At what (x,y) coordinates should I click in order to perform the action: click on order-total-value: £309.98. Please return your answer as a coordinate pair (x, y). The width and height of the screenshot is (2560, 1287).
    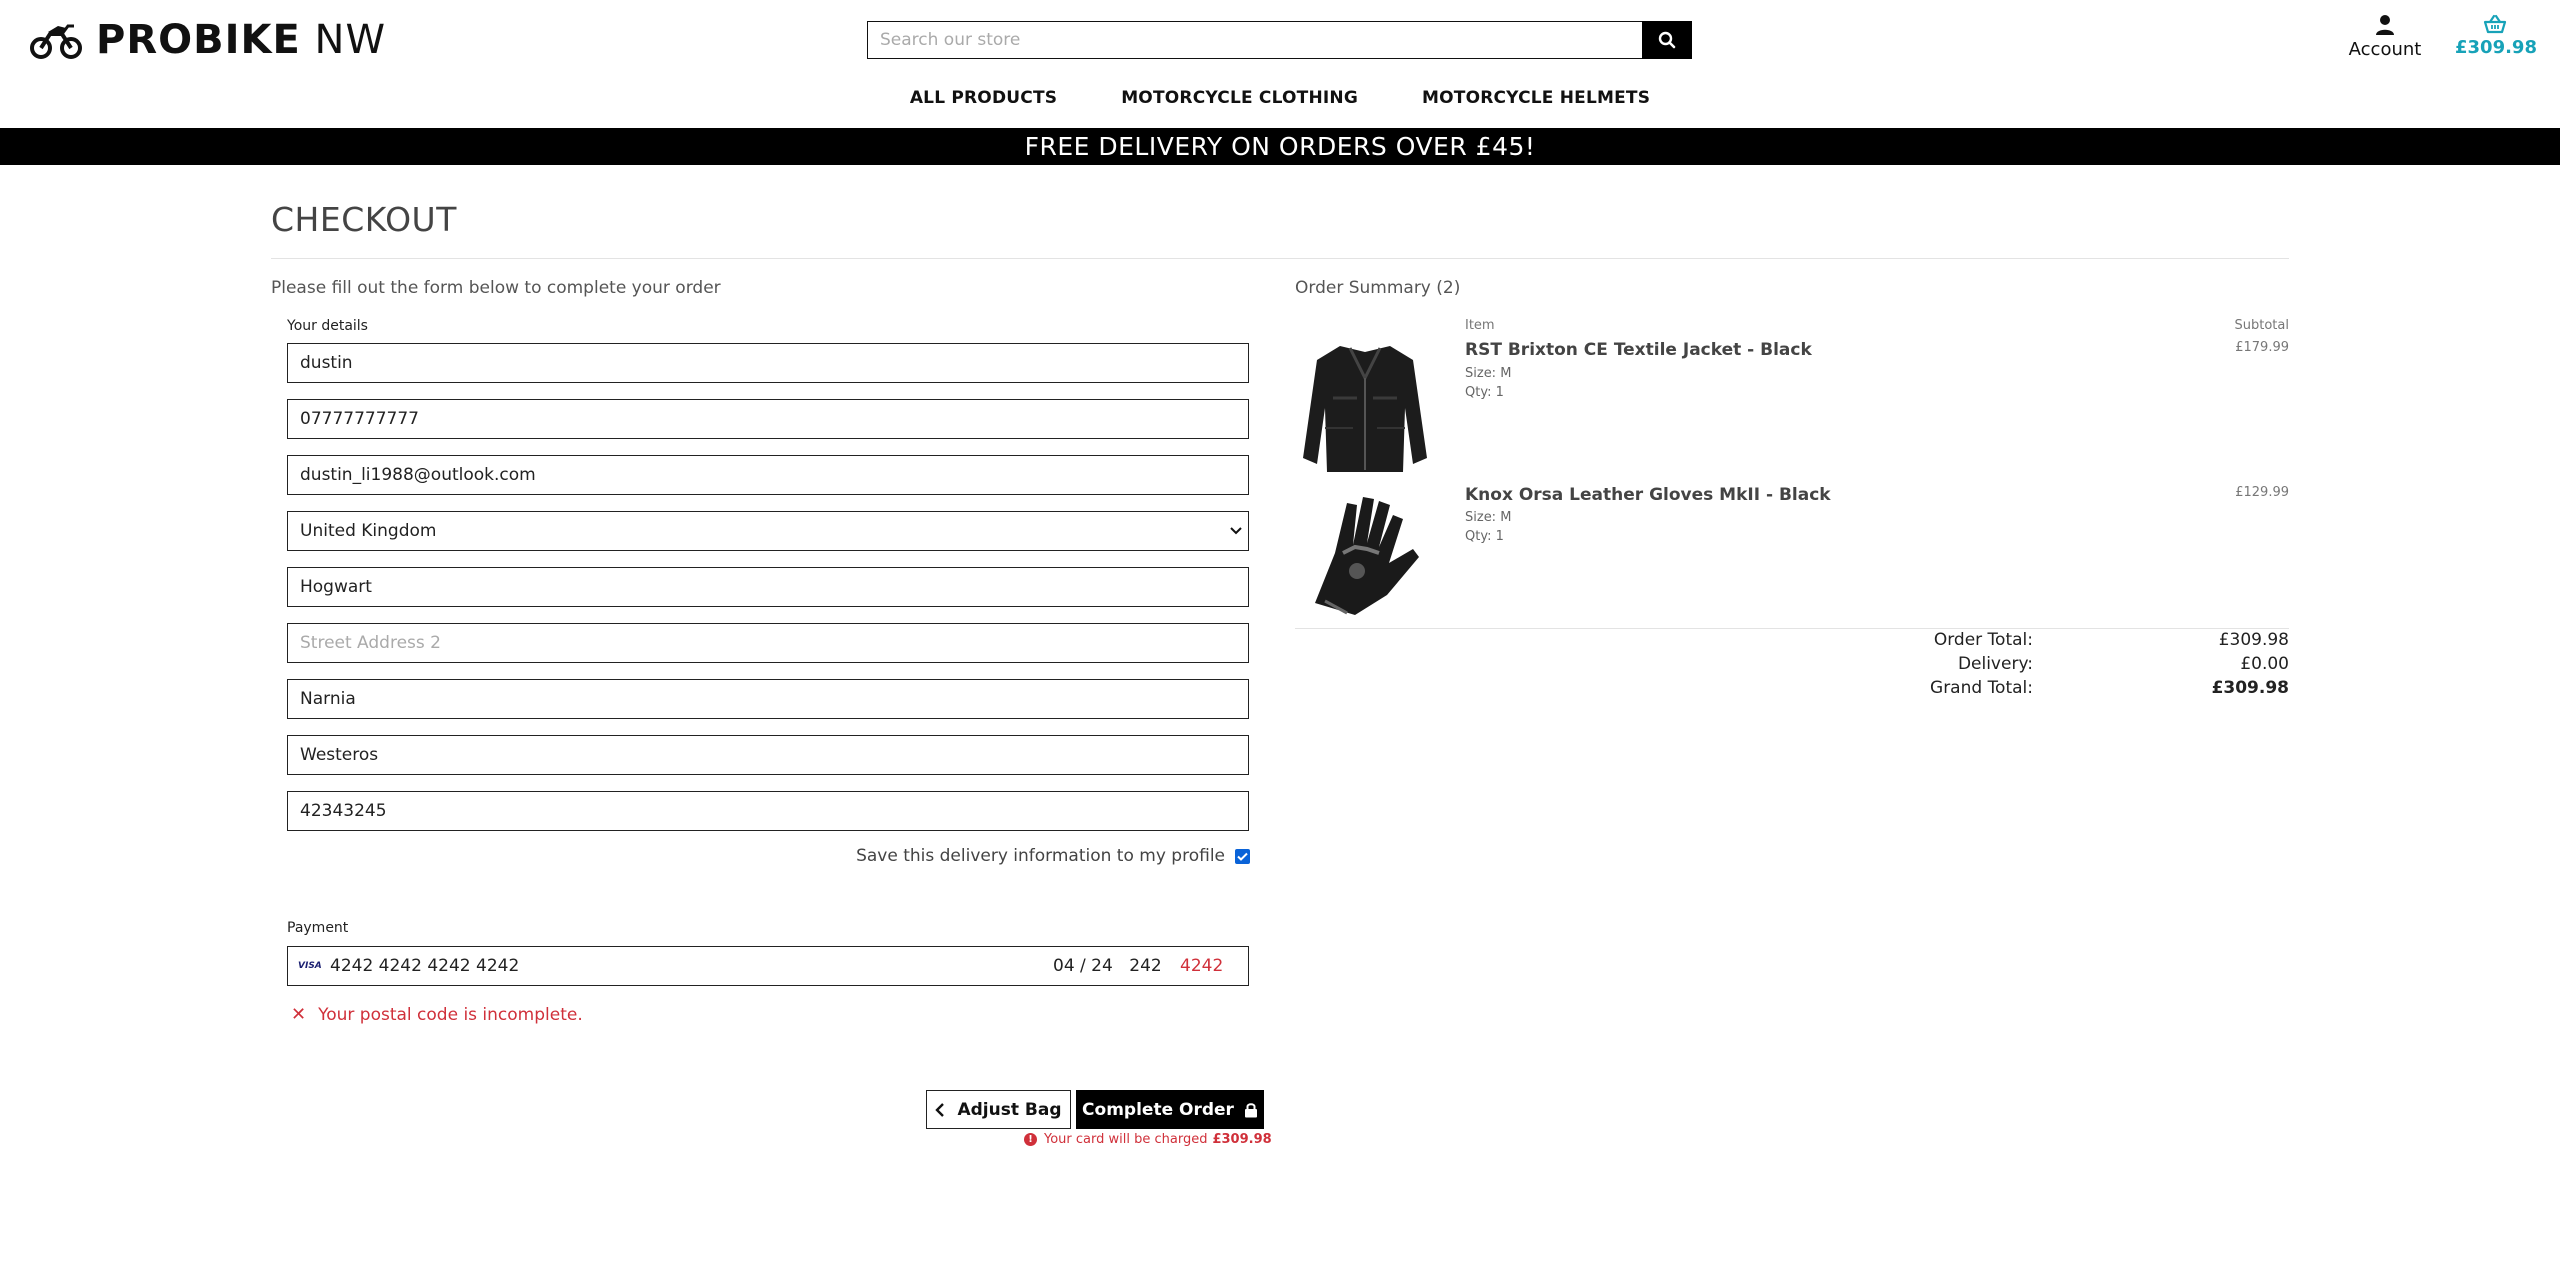
    Looking at the image, I should click on (2253, 640).